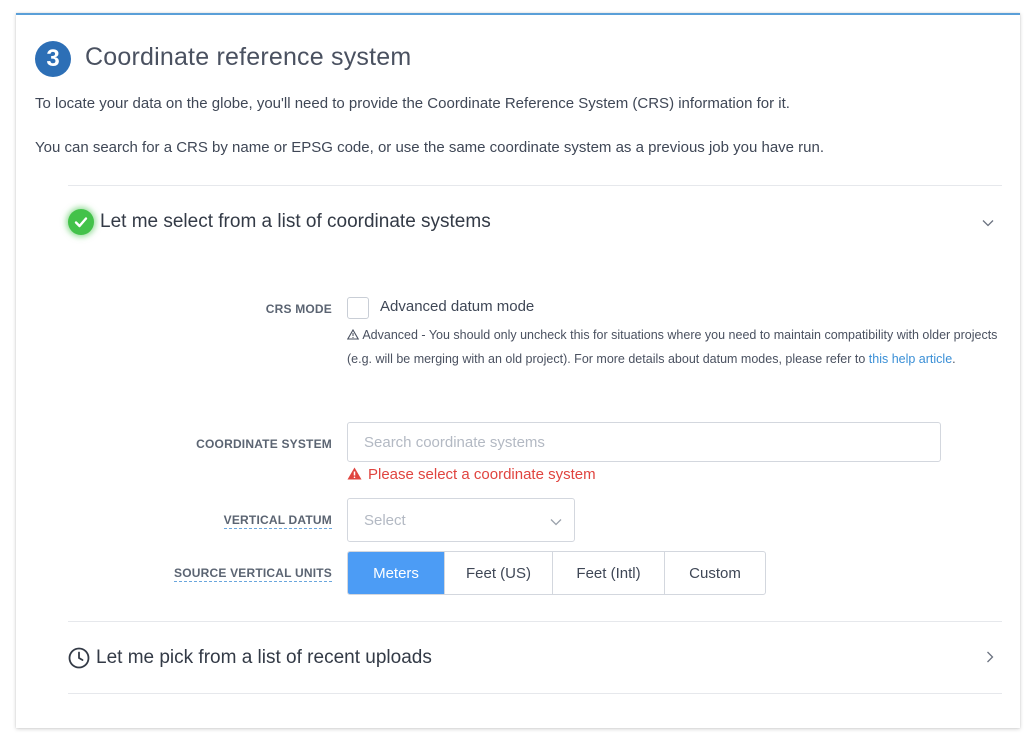 This screenshot has height=739, width=1028. I want to click on advanced-datum-label: Advanced datum mode, so click(457, 306).